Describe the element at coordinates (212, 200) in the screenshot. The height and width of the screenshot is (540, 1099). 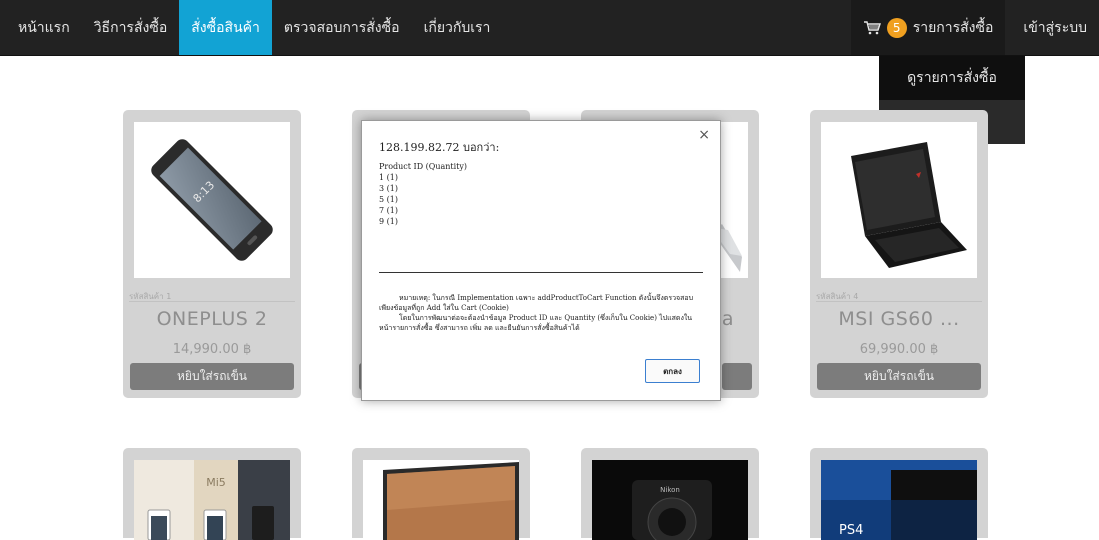
I see `product-image-phone: 8:13` at that location.